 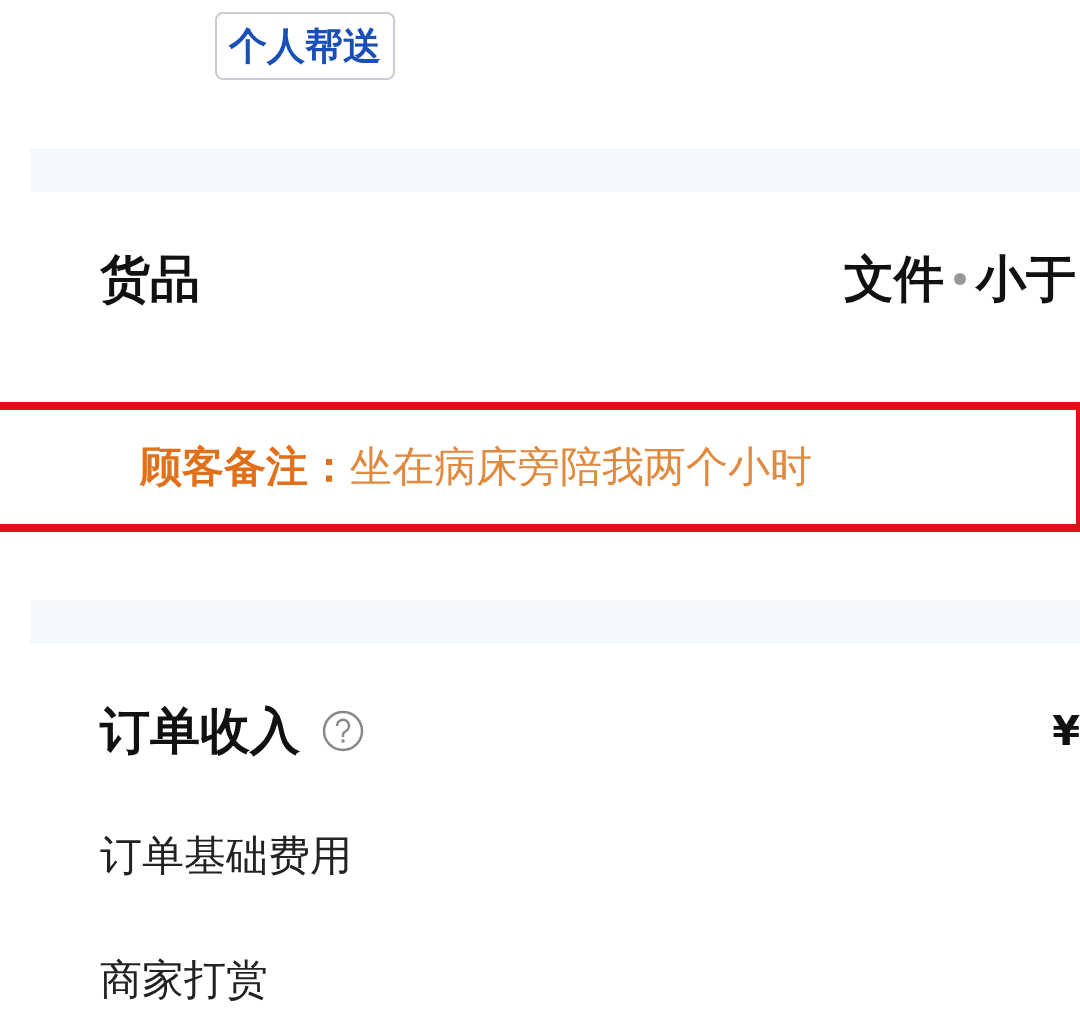 I want to click on help-icon, so click(x=343, y=731).